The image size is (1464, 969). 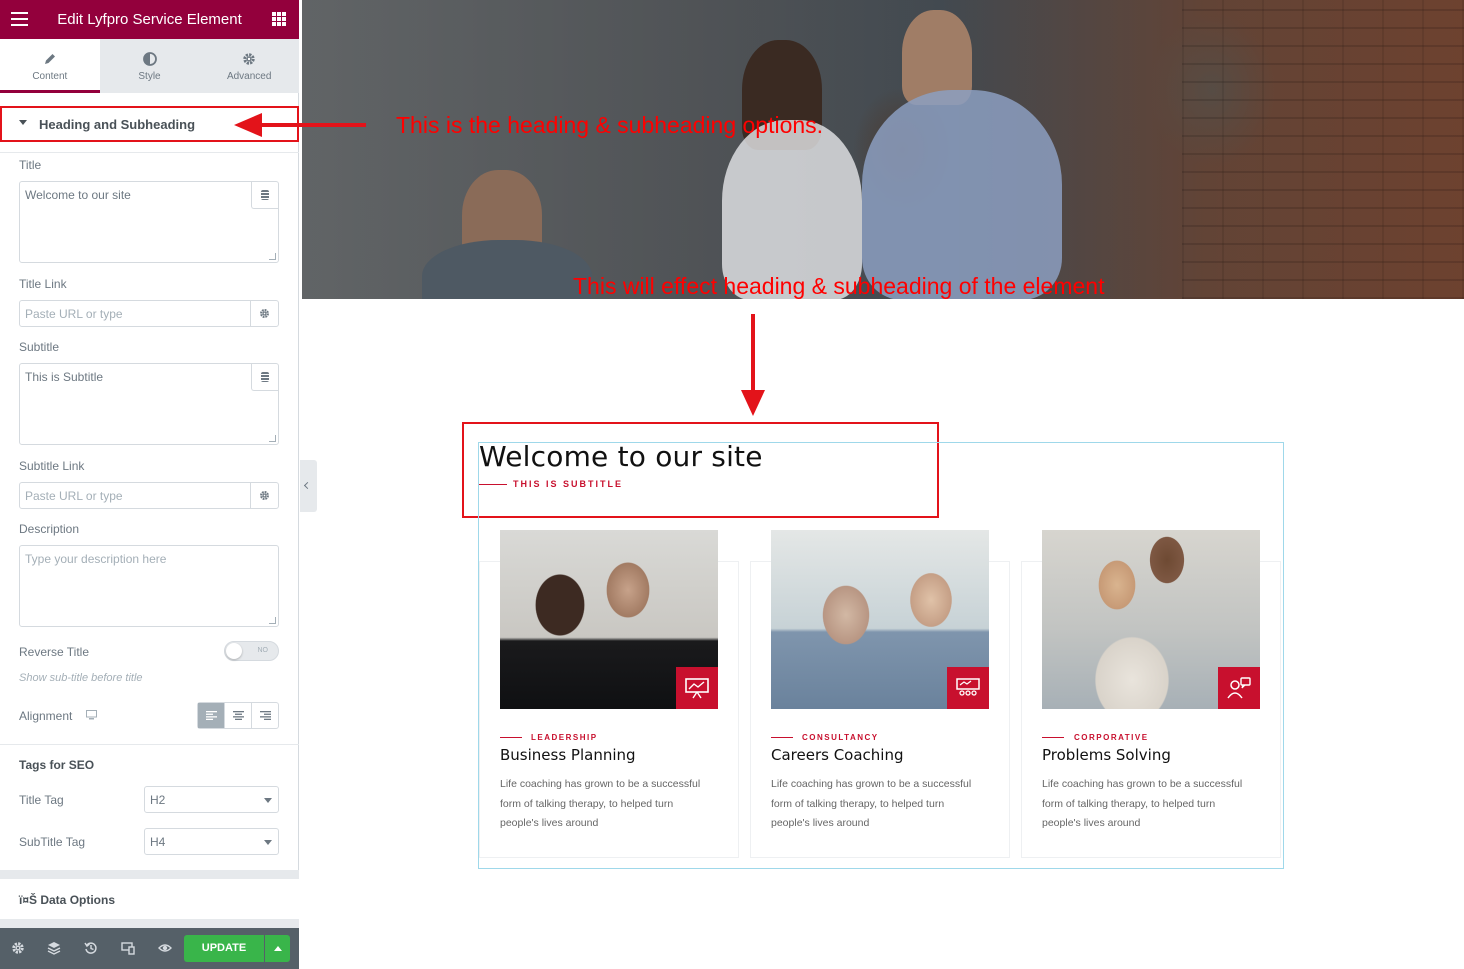 What do you see at coordinates (211, 799) in the screenshot?
I see `title-tag-select: H2` at bounding box center [211, 799].